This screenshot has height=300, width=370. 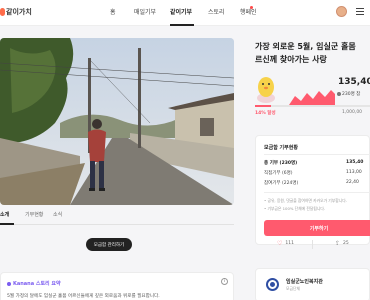 I want to click on status-row-label: 총 기부 (230명), so click(x=281, y=163).